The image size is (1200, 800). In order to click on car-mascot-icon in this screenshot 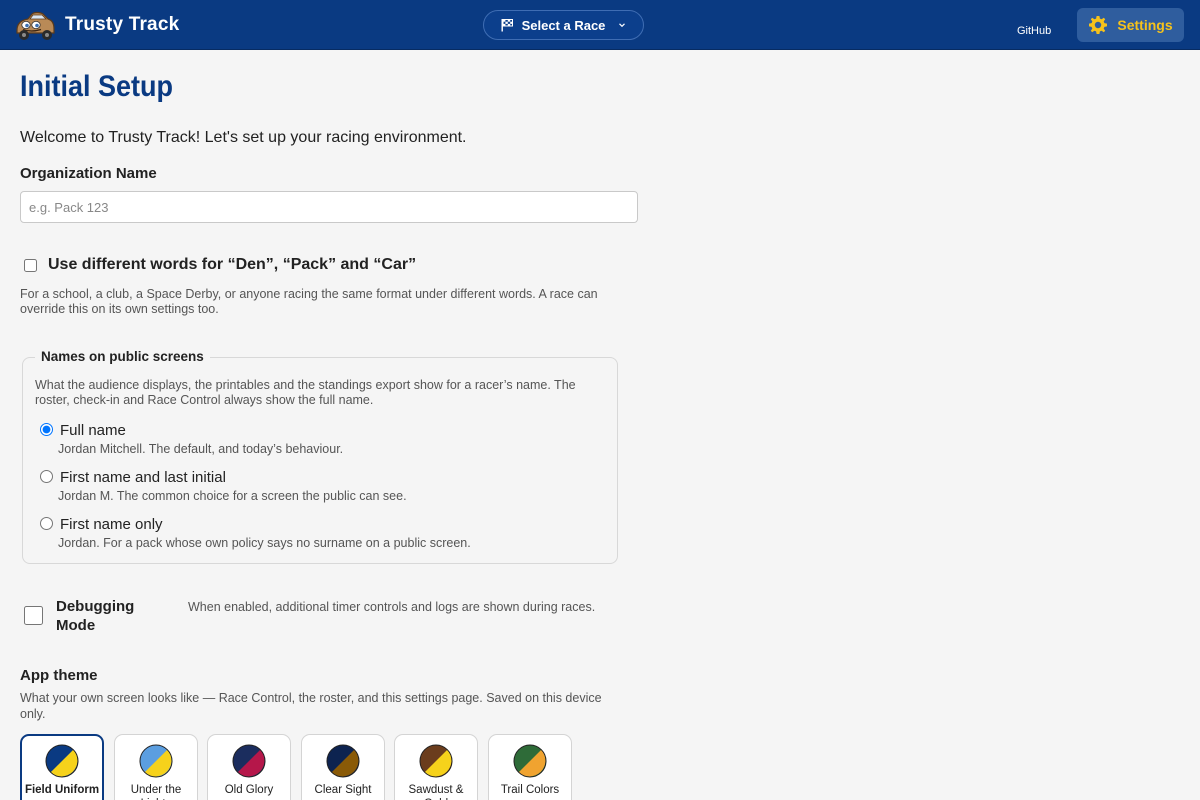, I will do `click(35, 25)`.